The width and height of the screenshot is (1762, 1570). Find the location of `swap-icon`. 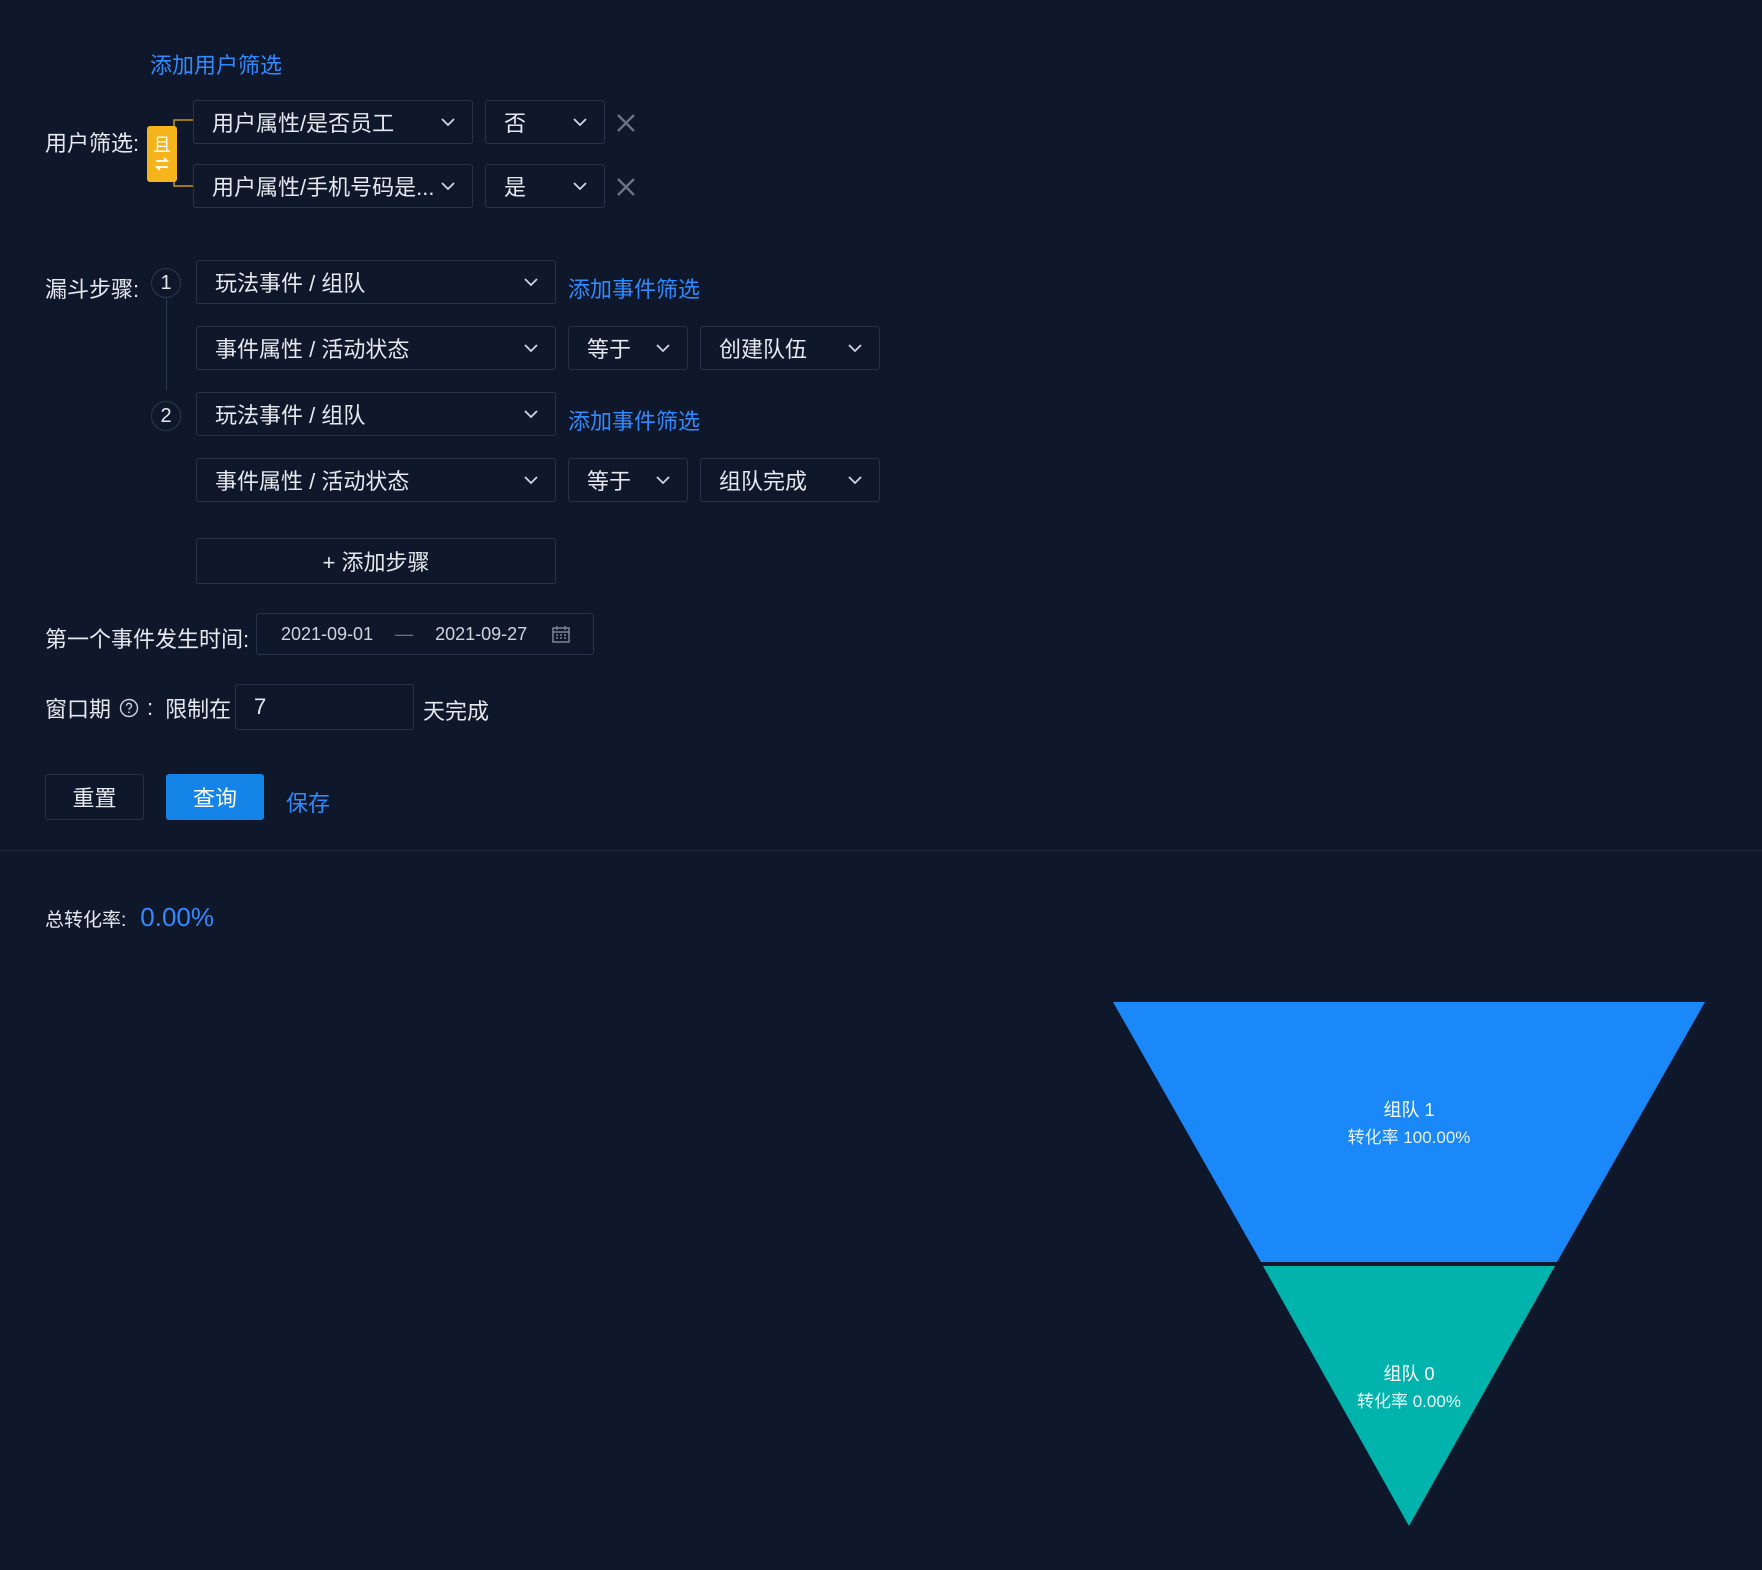

swap-icon is located at coordinates (162, 164).